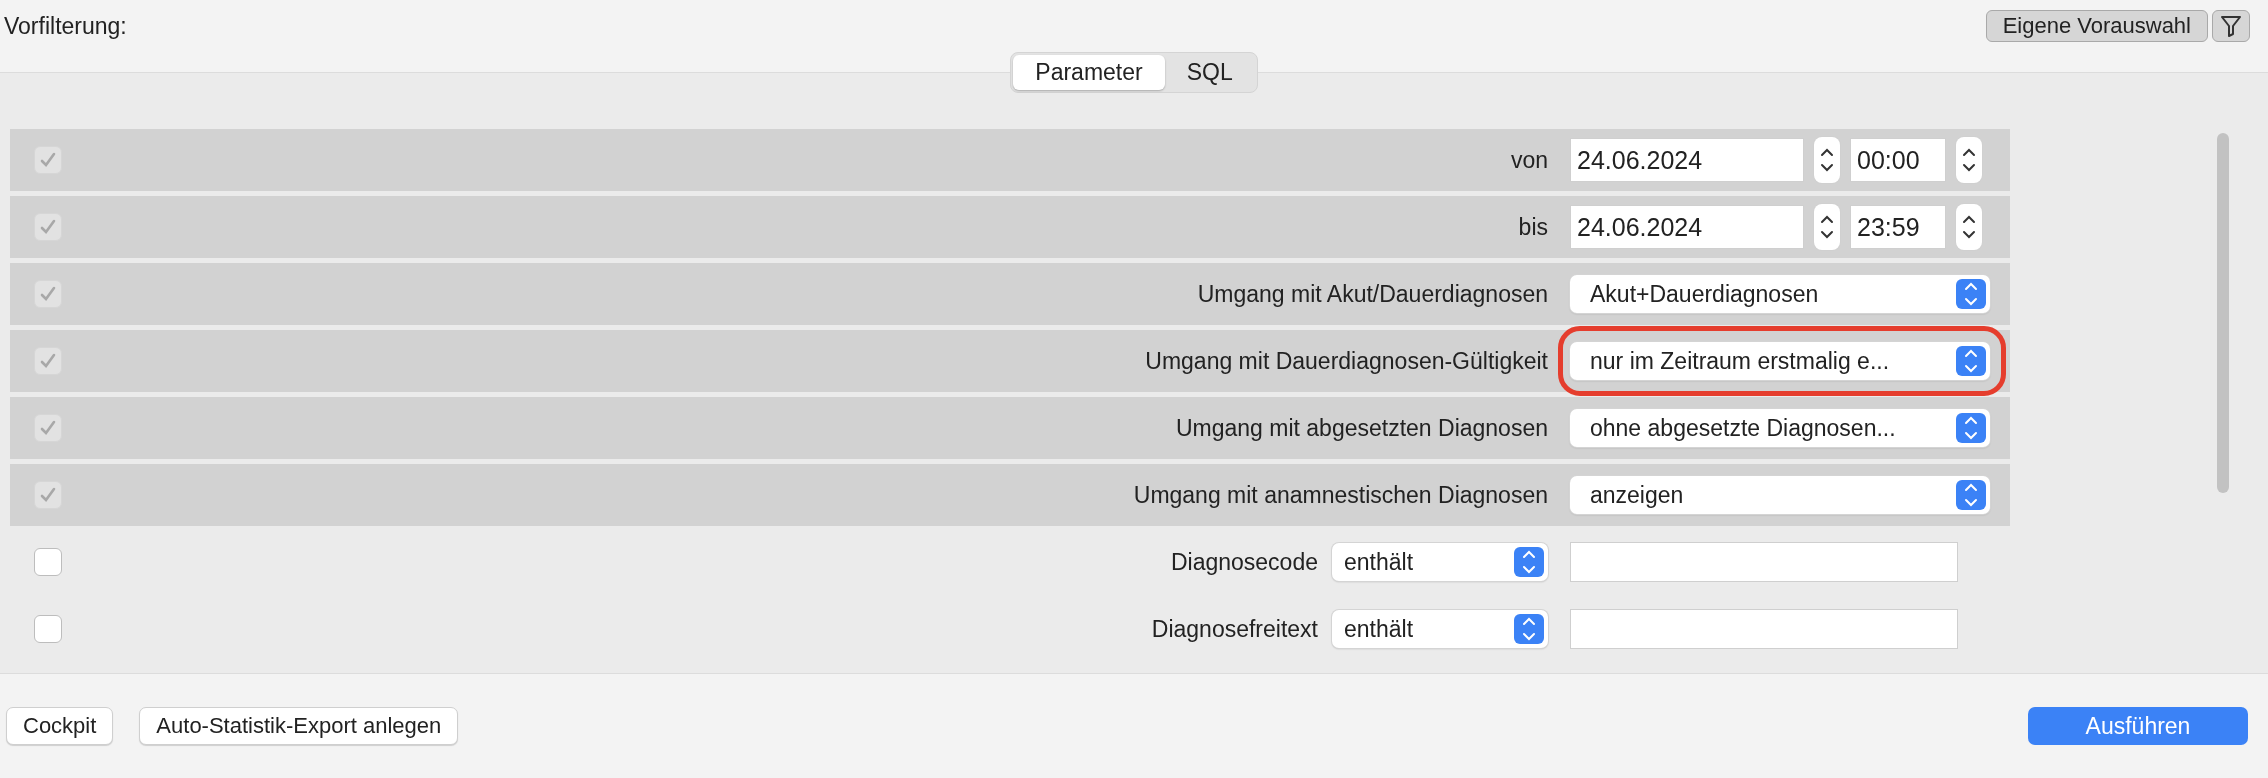  What do you see at coordinates (1372, 294) in the screenshot?
I see `field-label: Umgang mit Akut/Dauerdiagnosen` at bounding box center [1372, 294].